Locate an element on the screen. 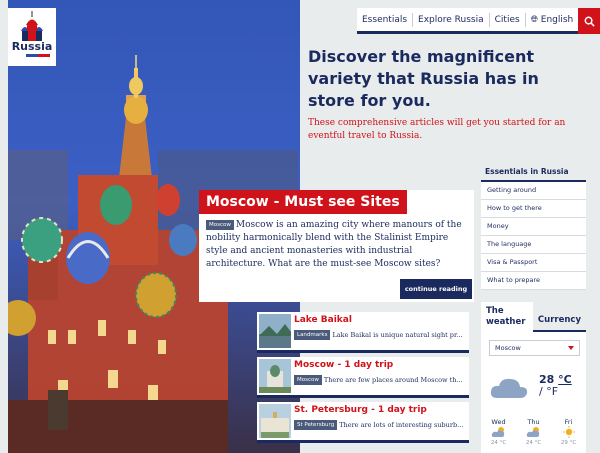 The image size is (600, 453). forecast-days: Wed 24 °C Thu 24 °C Fri 29 °C is located at coordinates (533, 432).